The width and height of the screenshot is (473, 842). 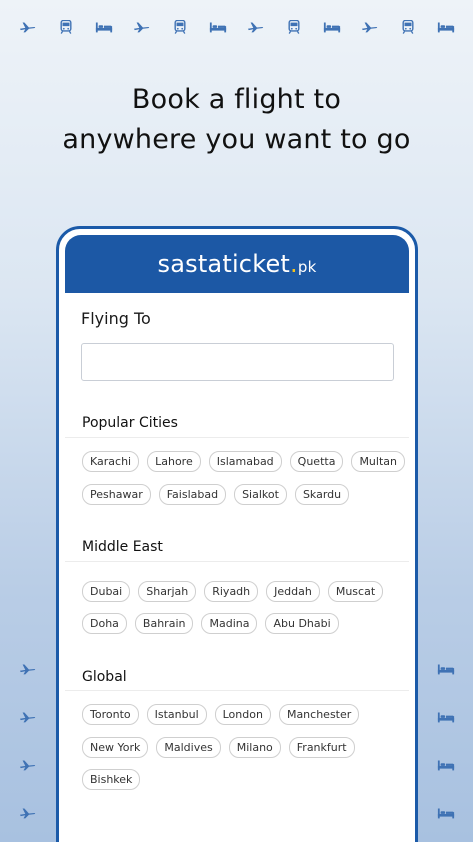 What do you see at coordinates (293, 591) in the screenshot?
I see `city-chip-jeddah: Jeddah` at bounding box center [293, 591].